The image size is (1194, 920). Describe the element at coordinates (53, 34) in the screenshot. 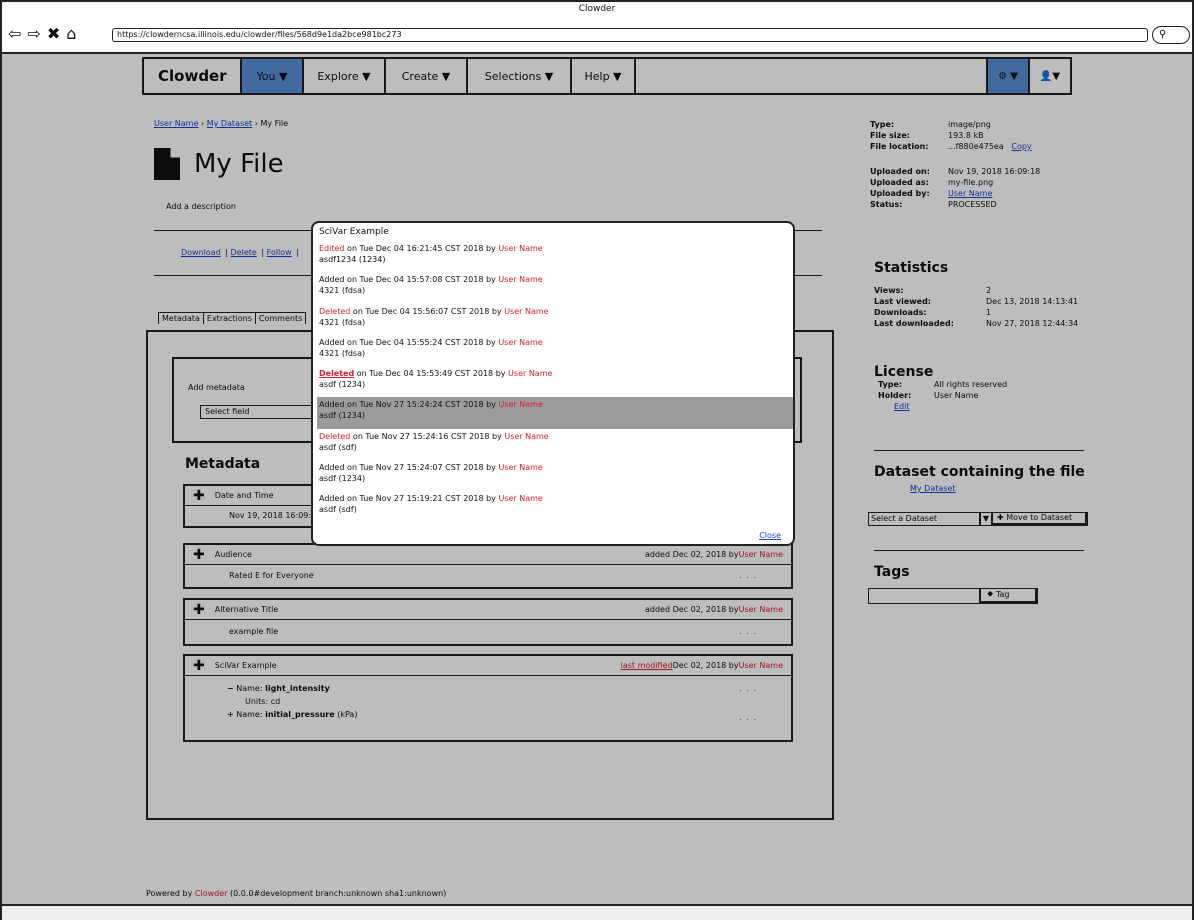

I see `stop-icon: ✖` at that location.